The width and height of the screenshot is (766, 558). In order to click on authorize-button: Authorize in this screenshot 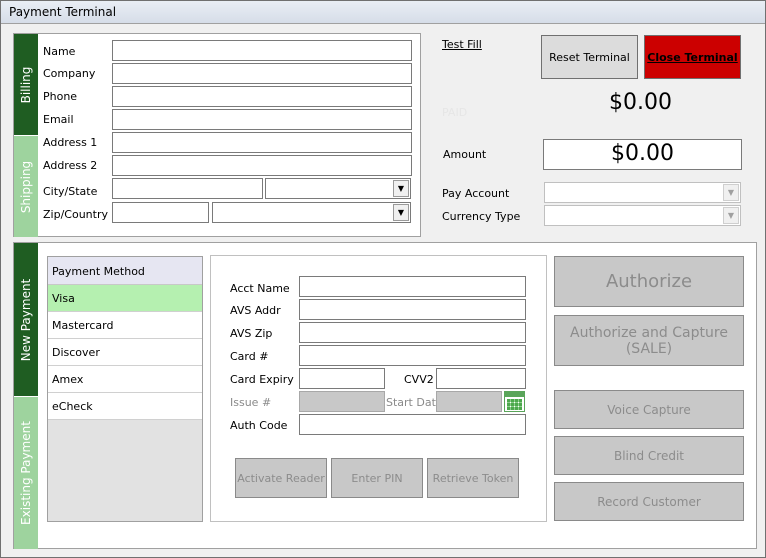, I will do `click(649, 281)`.